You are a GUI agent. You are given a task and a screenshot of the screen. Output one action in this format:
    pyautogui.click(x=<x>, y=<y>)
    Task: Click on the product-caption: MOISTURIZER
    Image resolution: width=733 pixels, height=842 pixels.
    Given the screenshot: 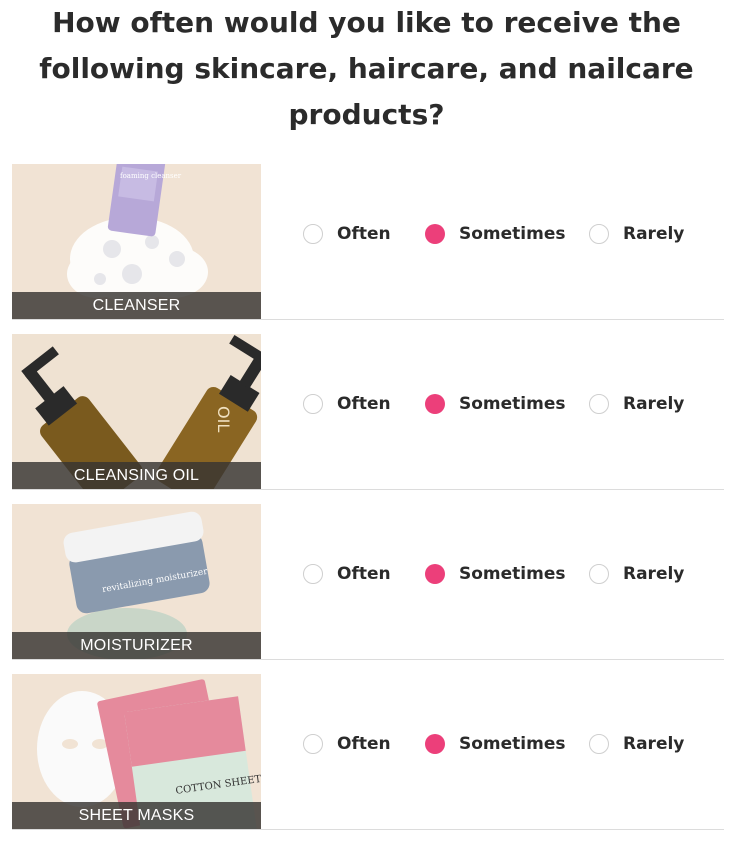 What is the action you would take?
    pyautogui.click(x=136, y=645)
    